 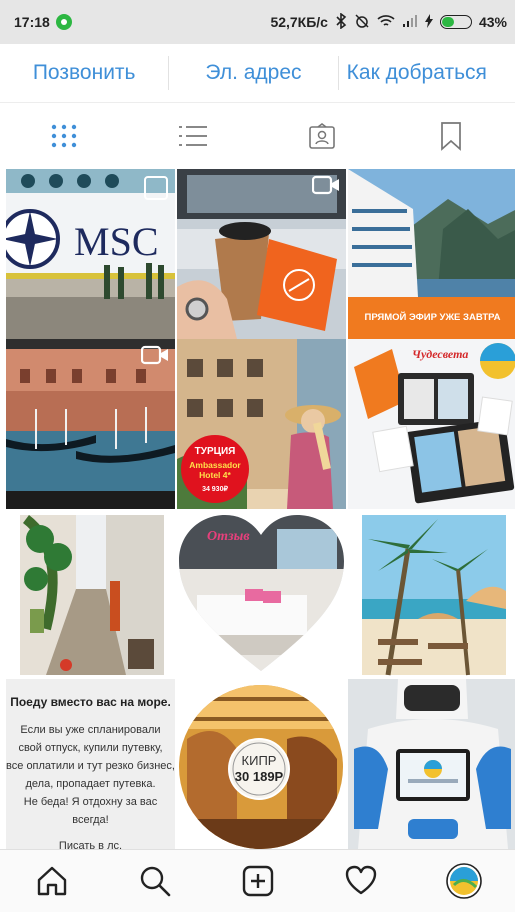 I want to click on bottom-navigation, so click(x=257, y=880).